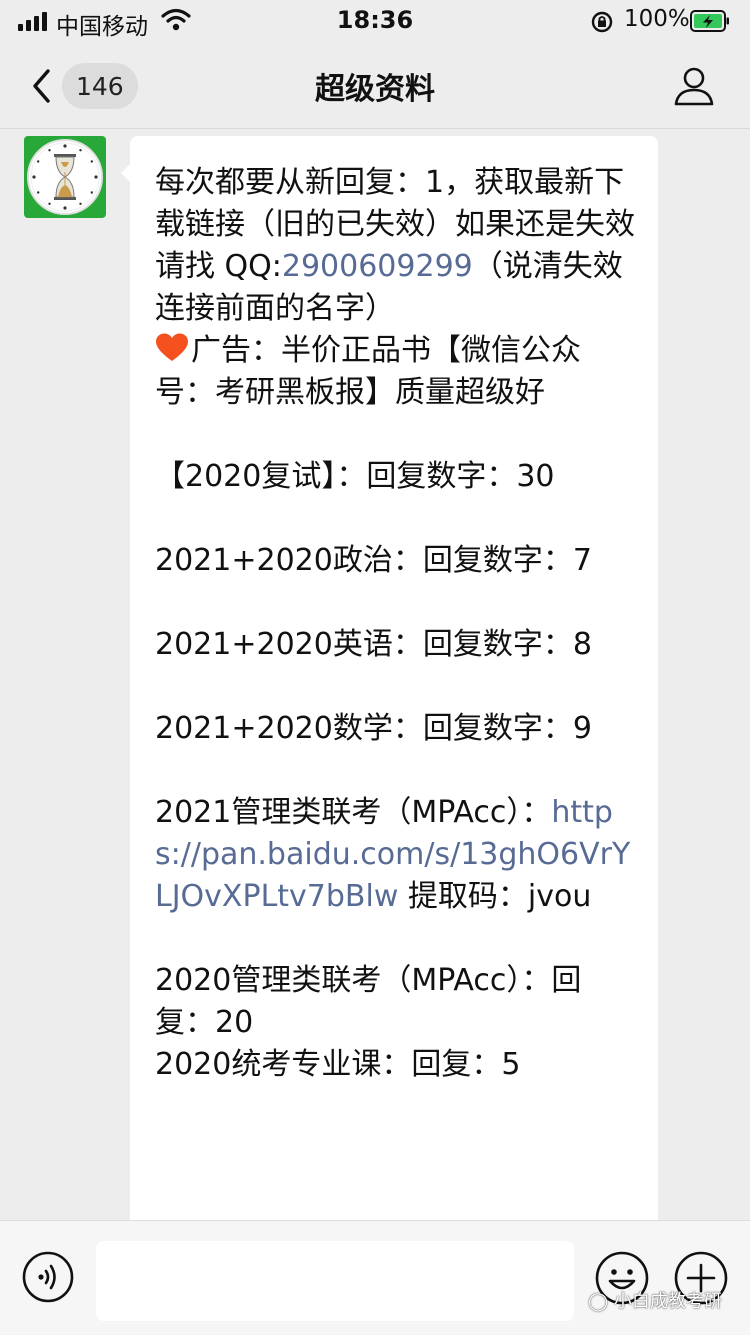  I want to click on input-toolbar, so click(375, 1277).